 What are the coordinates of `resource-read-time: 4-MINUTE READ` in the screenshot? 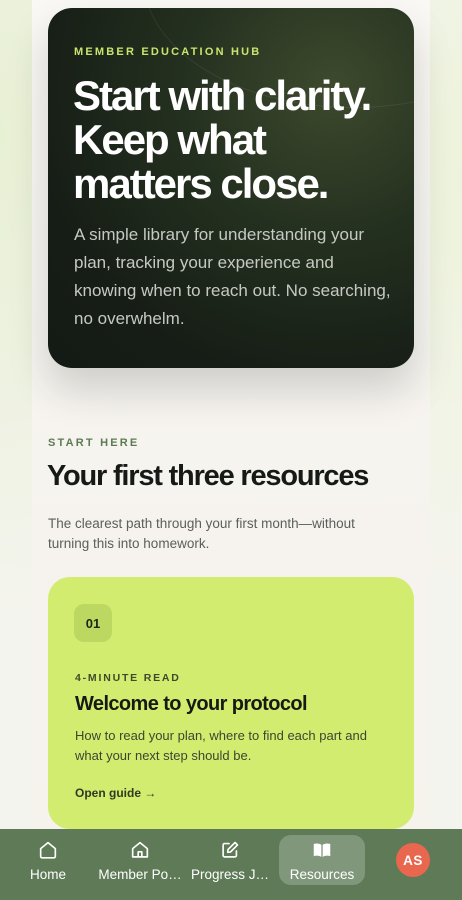 It's located at (128, 678).